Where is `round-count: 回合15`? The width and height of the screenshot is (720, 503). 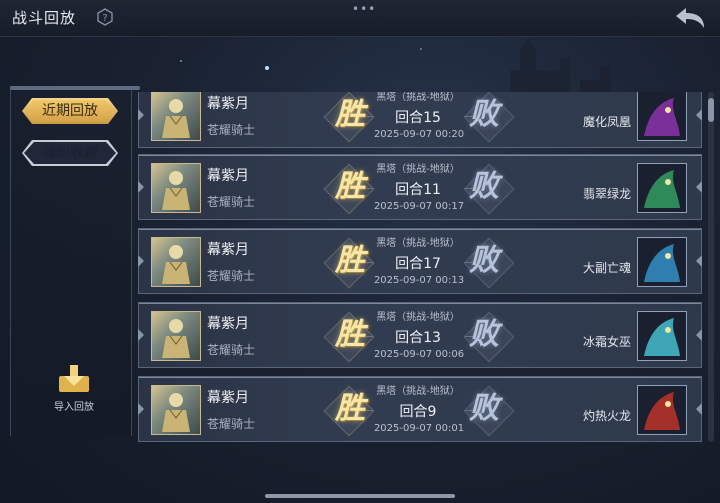 round-count: 回合15 is located at coordinates (418, 118).